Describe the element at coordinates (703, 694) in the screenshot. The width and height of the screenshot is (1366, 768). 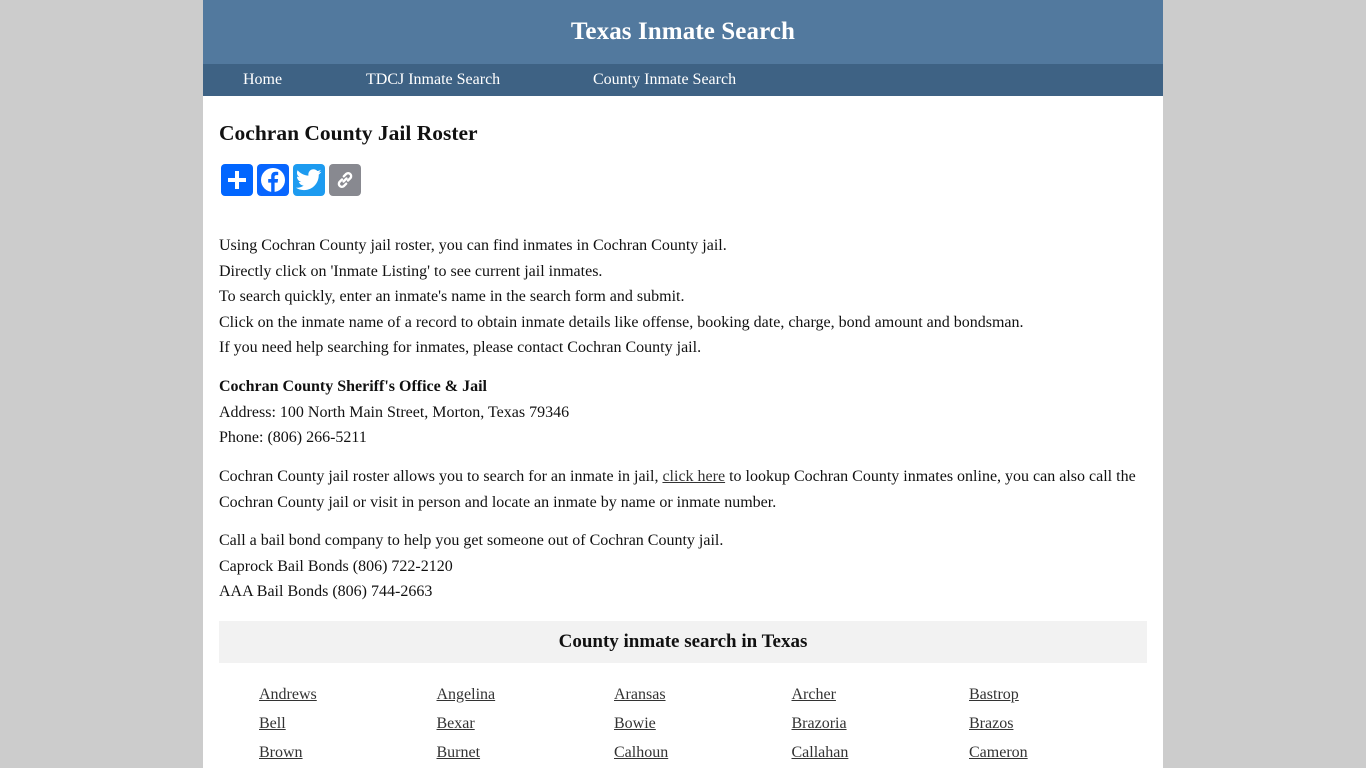
I see `county-link: Aransas` at that location.